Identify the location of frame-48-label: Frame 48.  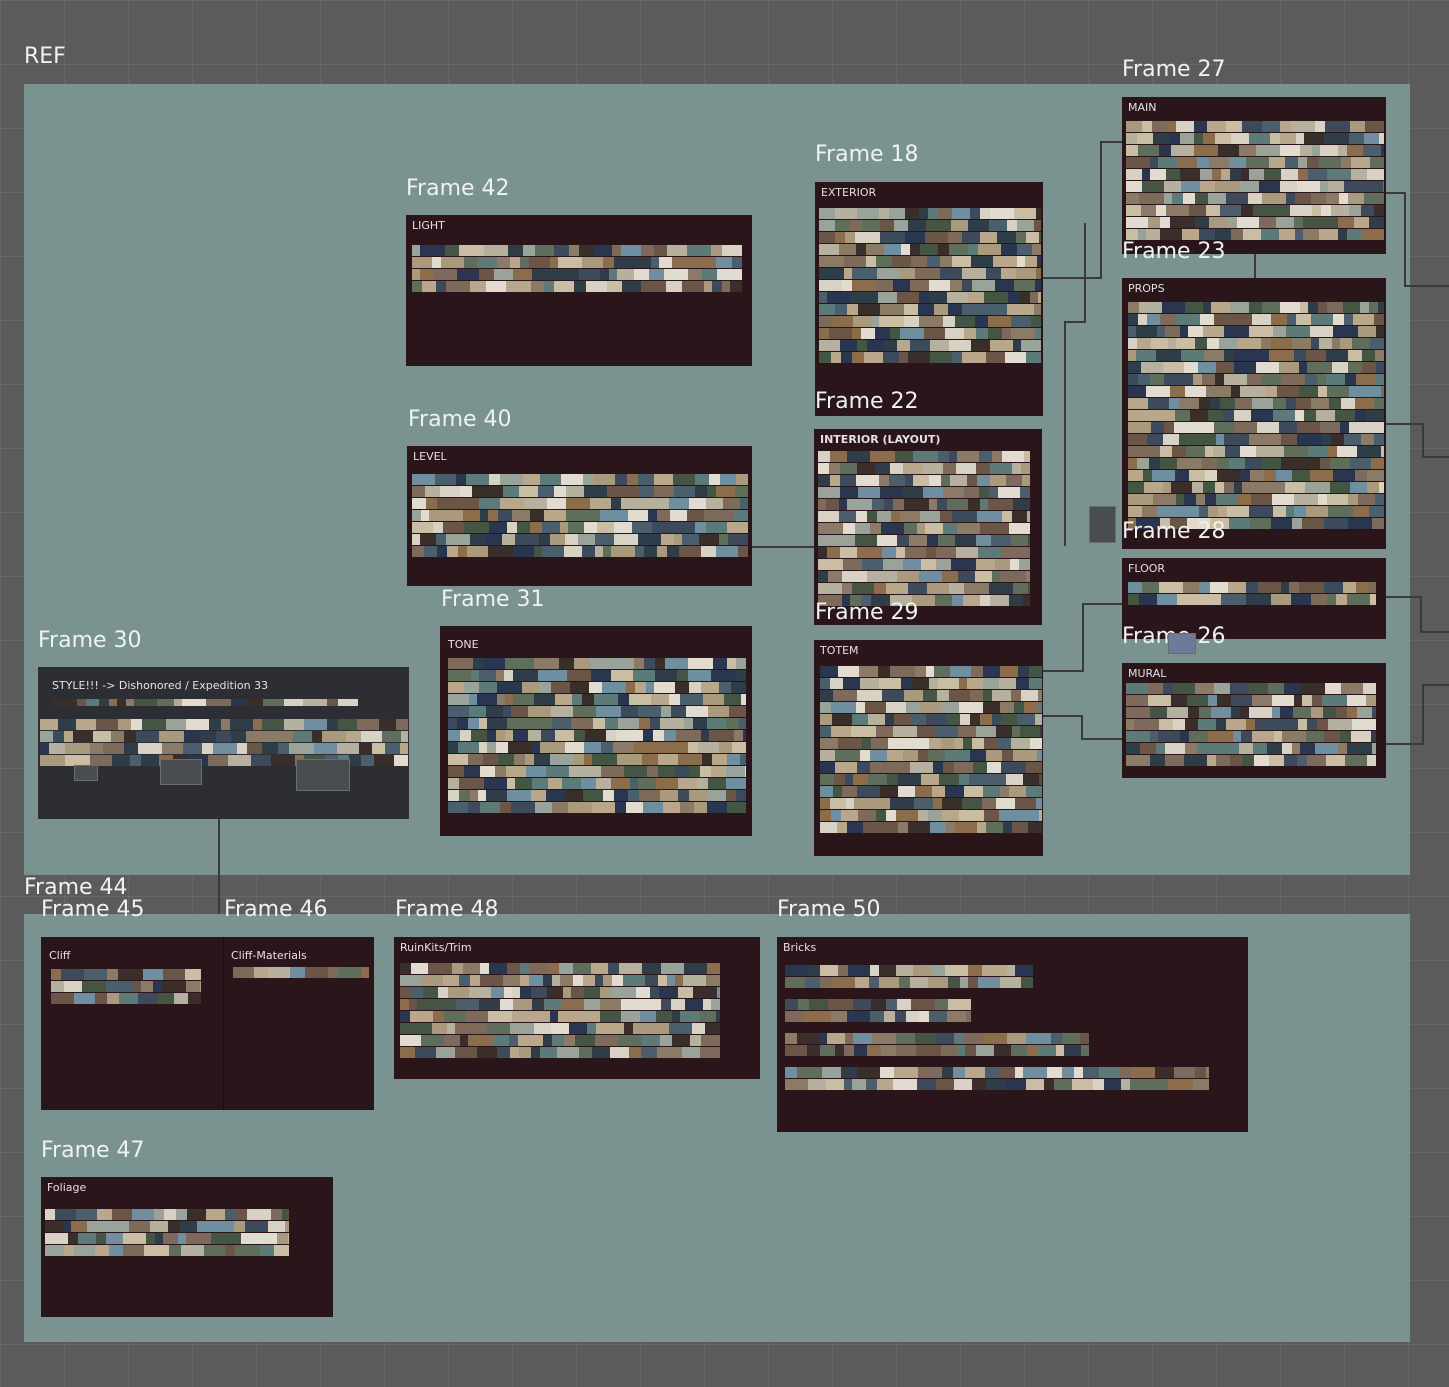
(447, 910).